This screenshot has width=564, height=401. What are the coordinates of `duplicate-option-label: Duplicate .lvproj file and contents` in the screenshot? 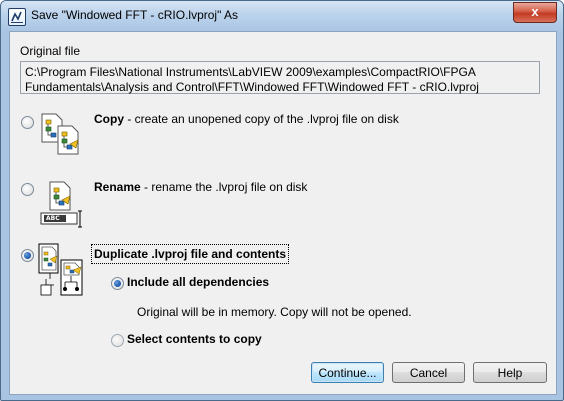 It's located at (190, 254).